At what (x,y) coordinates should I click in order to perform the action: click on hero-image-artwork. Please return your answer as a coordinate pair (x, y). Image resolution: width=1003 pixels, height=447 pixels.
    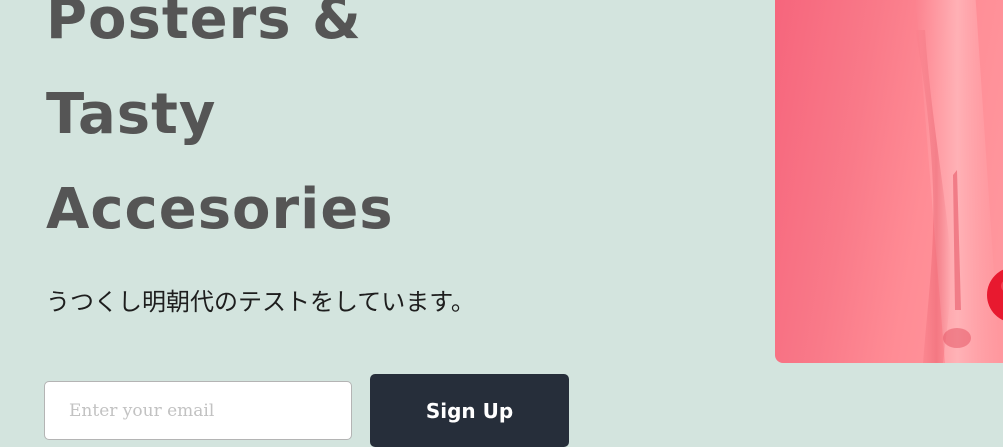
    Looking at the image, I should click on (959, 181).